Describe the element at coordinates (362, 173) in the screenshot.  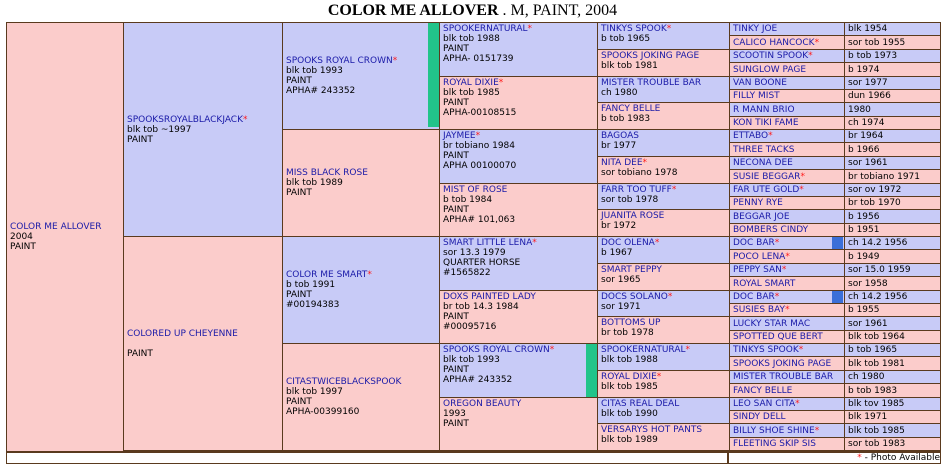
I see `horse-name-link: MISS BLACK ROSE` at that location.